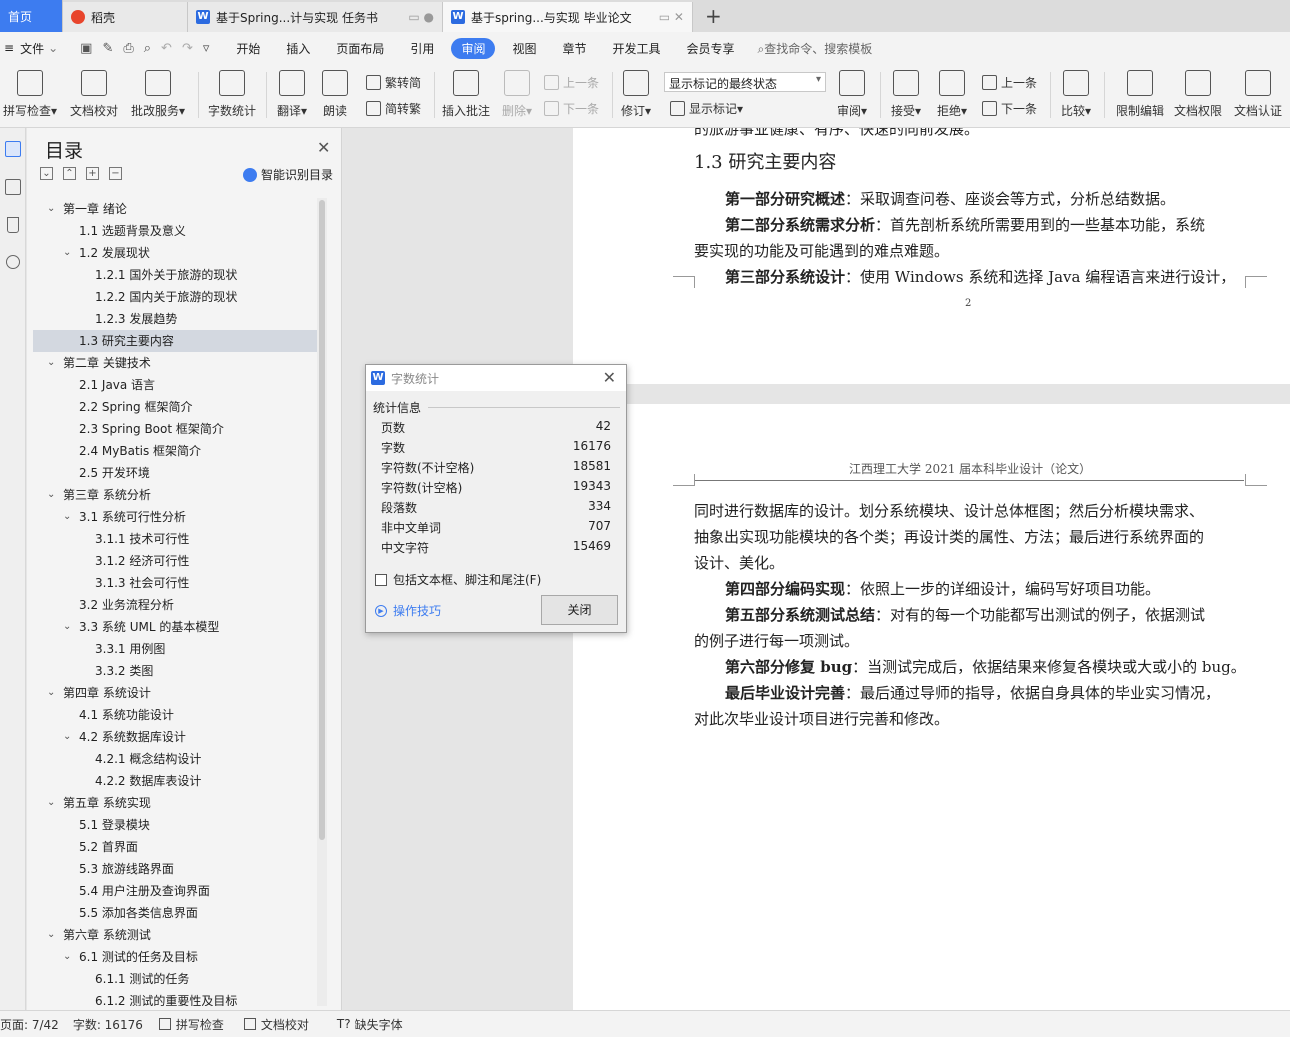  I want to click on toc-item: 2.5 开发环境, so click(176, 473).